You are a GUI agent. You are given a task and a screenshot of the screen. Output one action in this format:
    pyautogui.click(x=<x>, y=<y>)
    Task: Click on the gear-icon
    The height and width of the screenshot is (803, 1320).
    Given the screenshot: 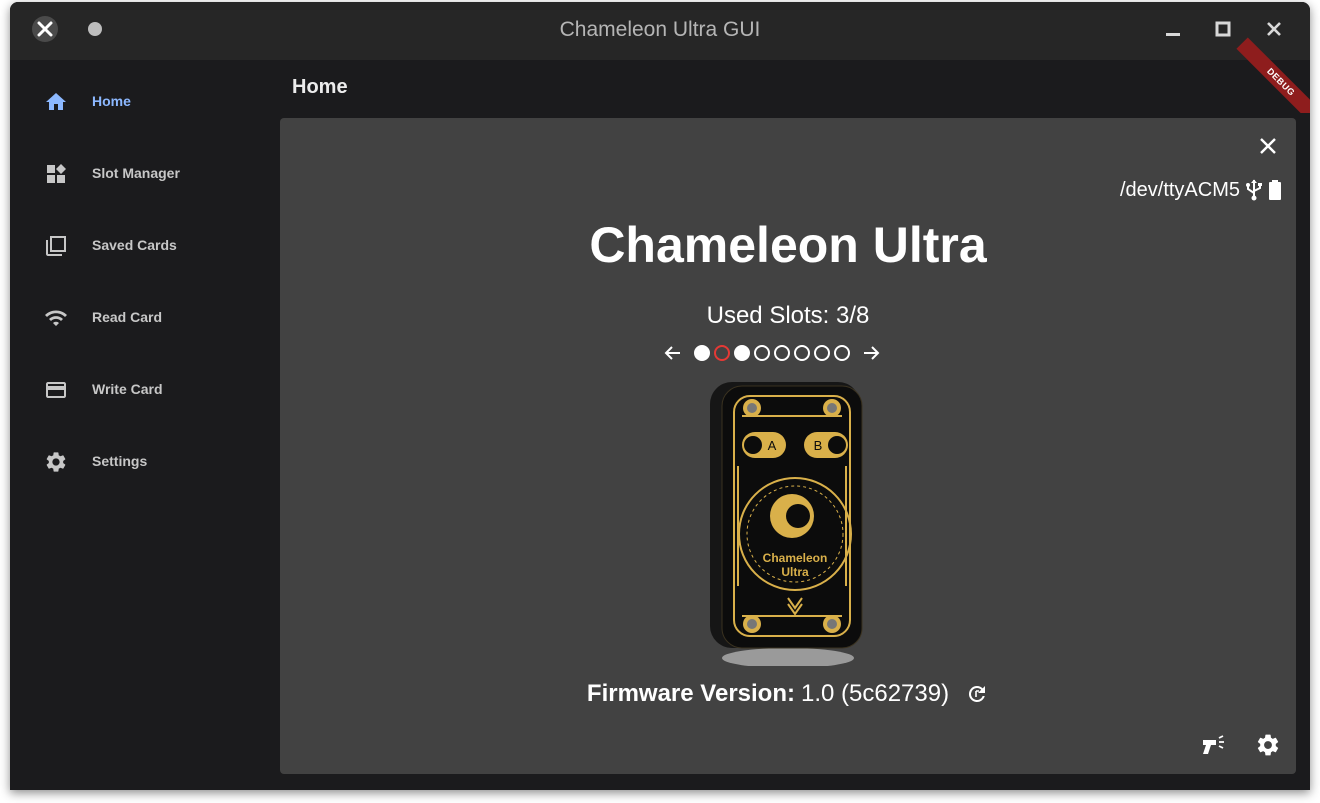 What is the action you would take?
    pyautogui.click(x=56, y=462)
    